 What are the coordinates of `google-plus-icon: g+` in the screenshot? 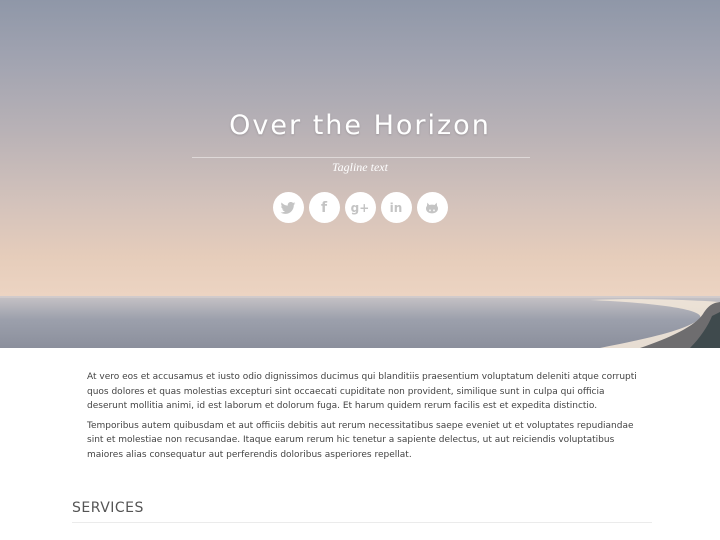 It's located at (360, 207).